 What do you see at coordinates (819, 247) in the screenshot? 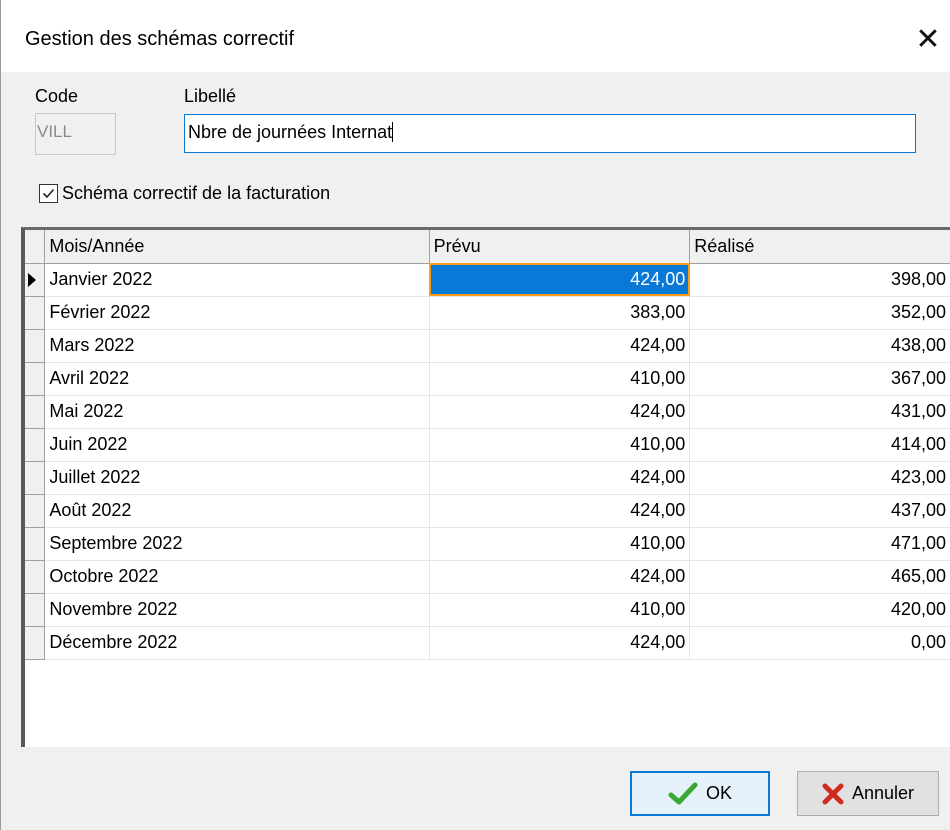
I see `column-header-realise: Réalisé` at bounding box center [819, 247].